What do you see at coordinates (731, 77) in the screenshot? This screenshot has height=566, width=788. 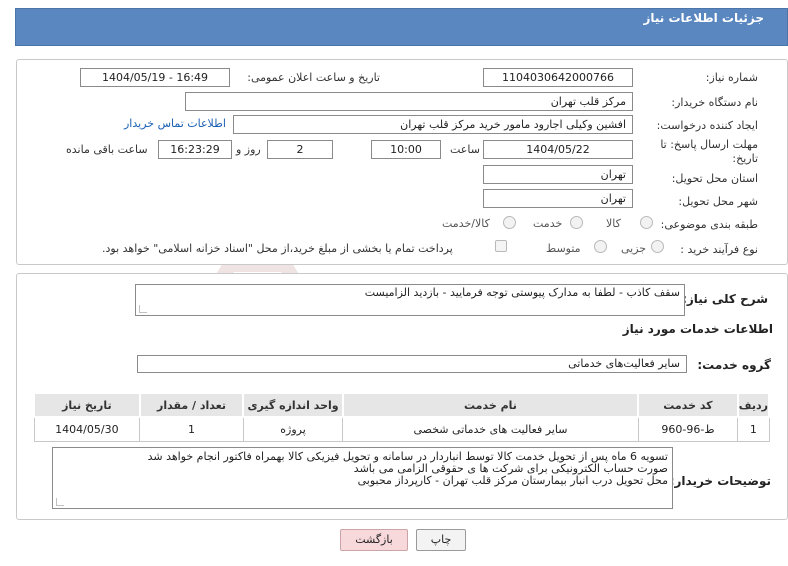 I see `need-number-label: شماره نیاز:` at bounding box center [731, 77].